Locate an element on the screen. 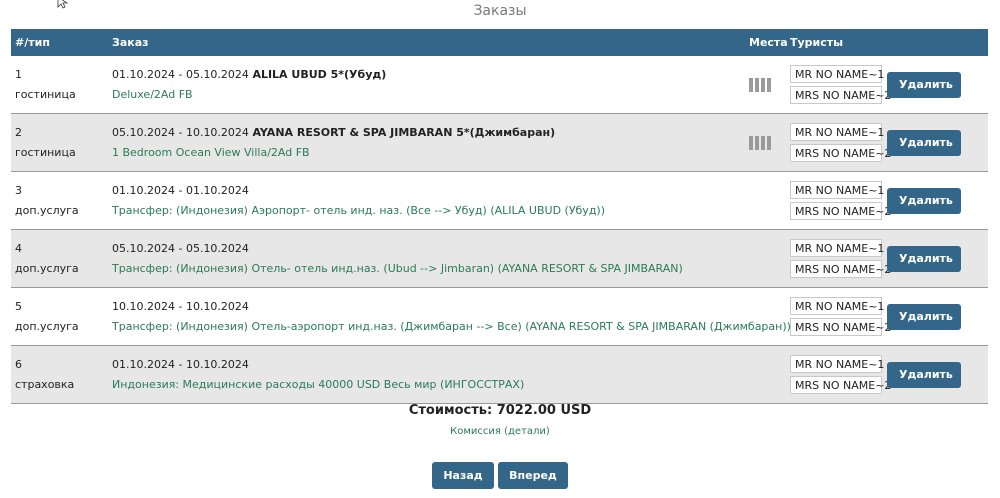 This screenshot has width=1000, height=498. table-header-row: #/тип Заказ Места Туристы is located at coordinates (499, 42).